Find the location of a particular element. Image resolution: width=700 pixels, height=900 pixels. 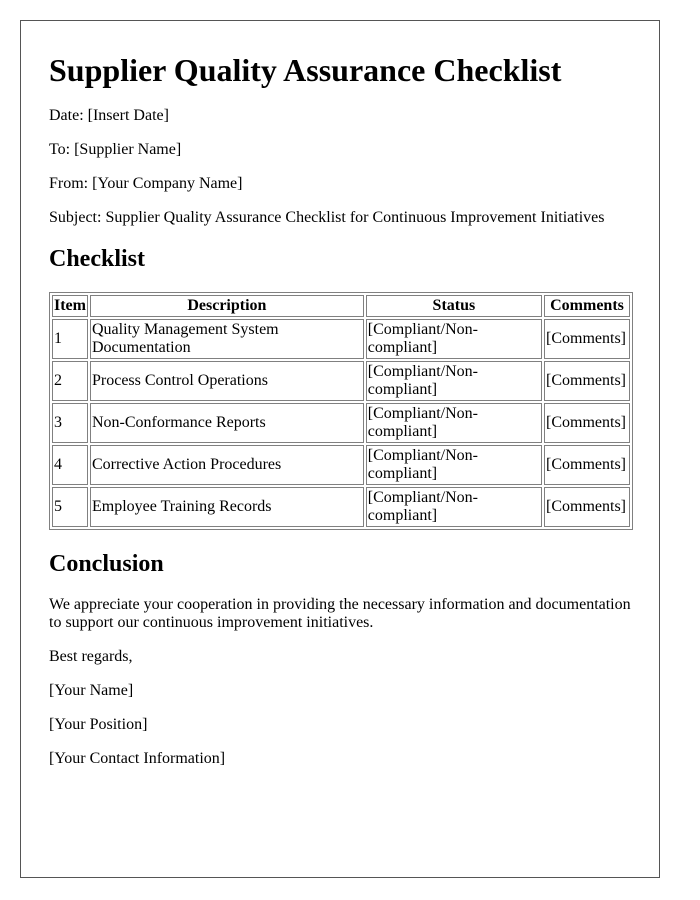

closing-line: Best regards, is located at coordinates (91, 656).